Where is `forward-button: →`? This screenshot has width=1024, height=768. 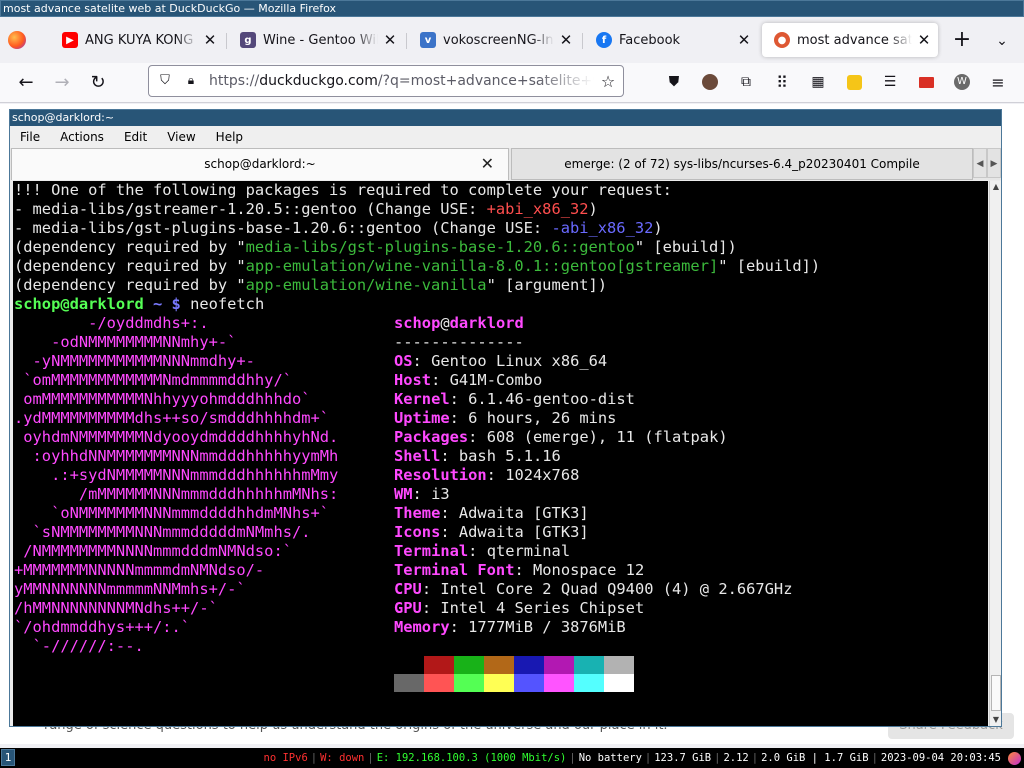
forward-button: → is located at coordinates (62, 83).